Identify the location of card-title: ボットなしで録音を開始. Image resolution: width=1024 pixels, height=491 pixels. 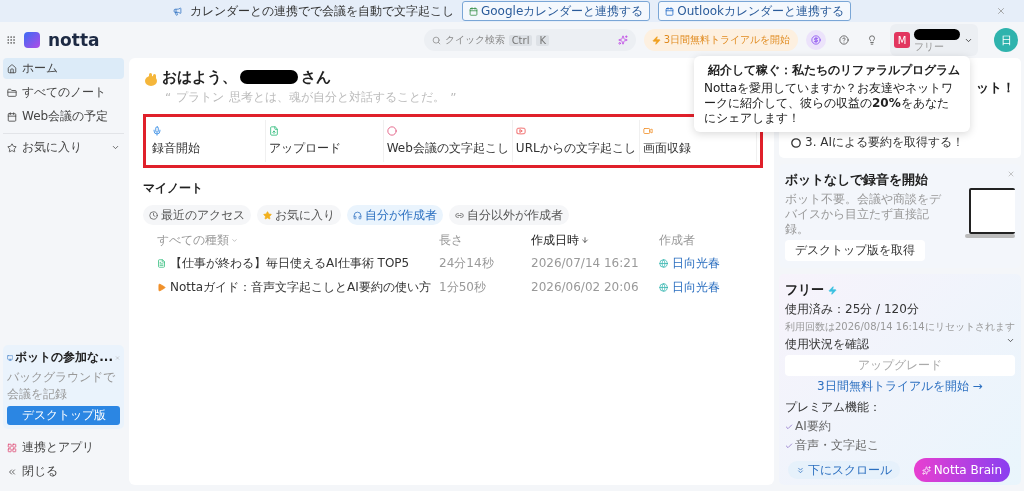
(856, 180).